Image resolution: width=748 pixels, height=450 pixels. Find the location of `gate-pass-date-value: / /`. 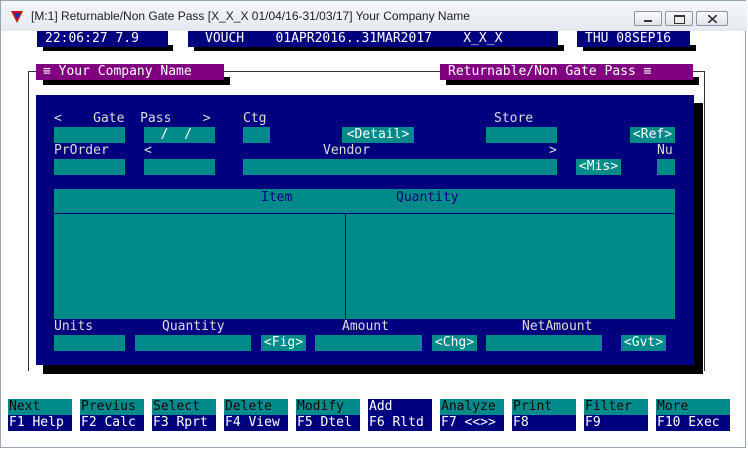

gate-pass-date-value: / / is located at coordinates (168, 134).